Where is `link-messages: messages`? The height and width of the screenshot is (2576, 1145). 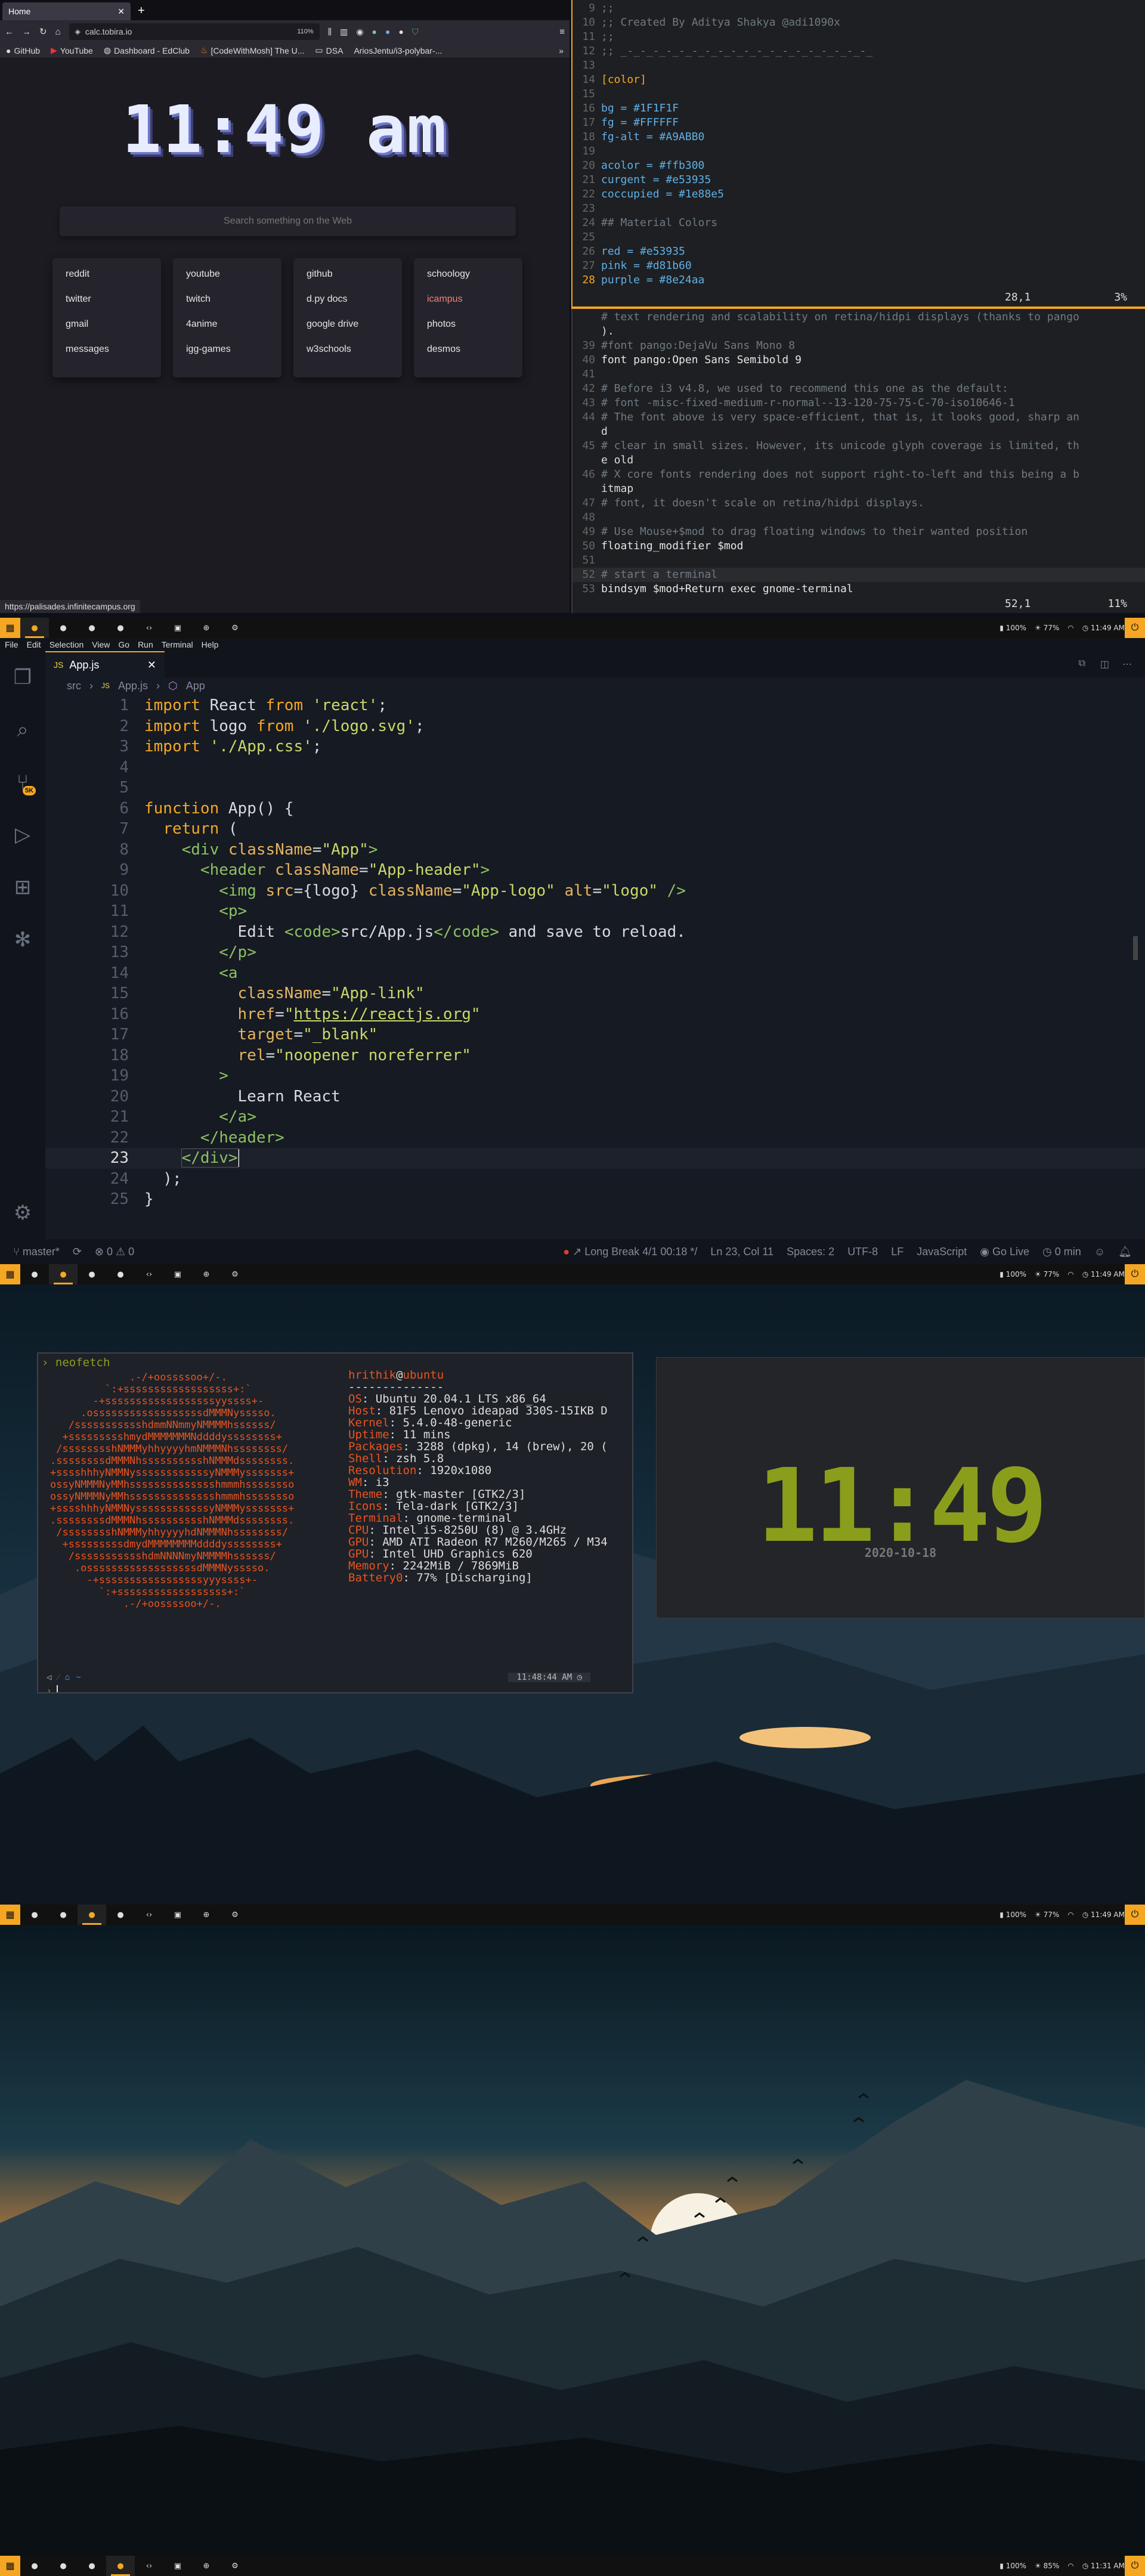 link-messages: messages is located at coordinates (107, 354).